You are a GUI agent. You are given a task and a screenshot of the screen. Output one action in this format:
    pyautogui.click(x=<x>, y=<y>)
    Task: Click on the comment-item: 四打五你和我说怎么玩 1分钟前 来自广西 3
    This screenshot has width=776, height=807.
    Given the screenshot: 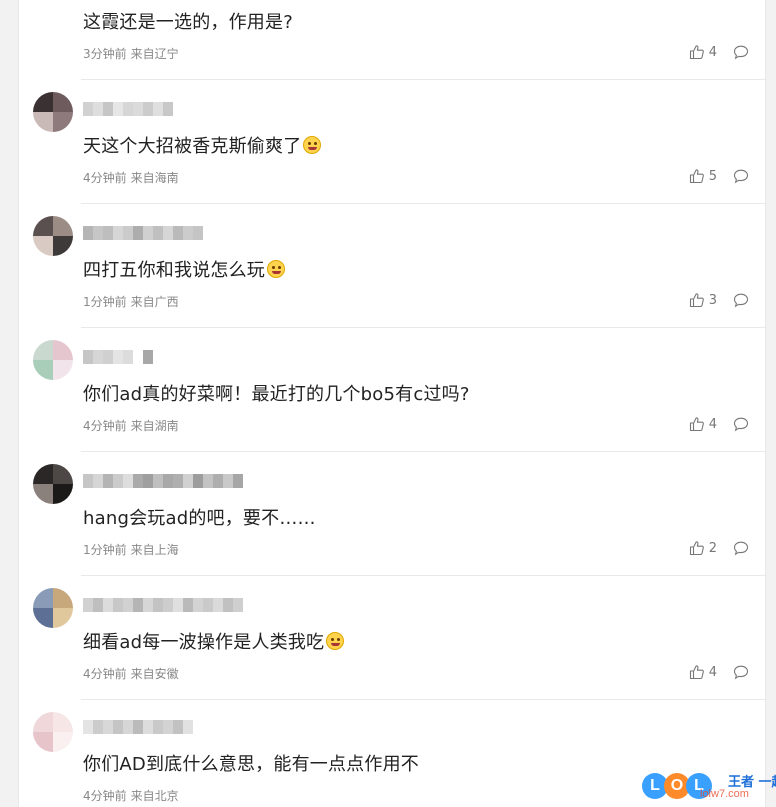 What is the action you would take?
    pyautogui.click(x=393, y=266)
    